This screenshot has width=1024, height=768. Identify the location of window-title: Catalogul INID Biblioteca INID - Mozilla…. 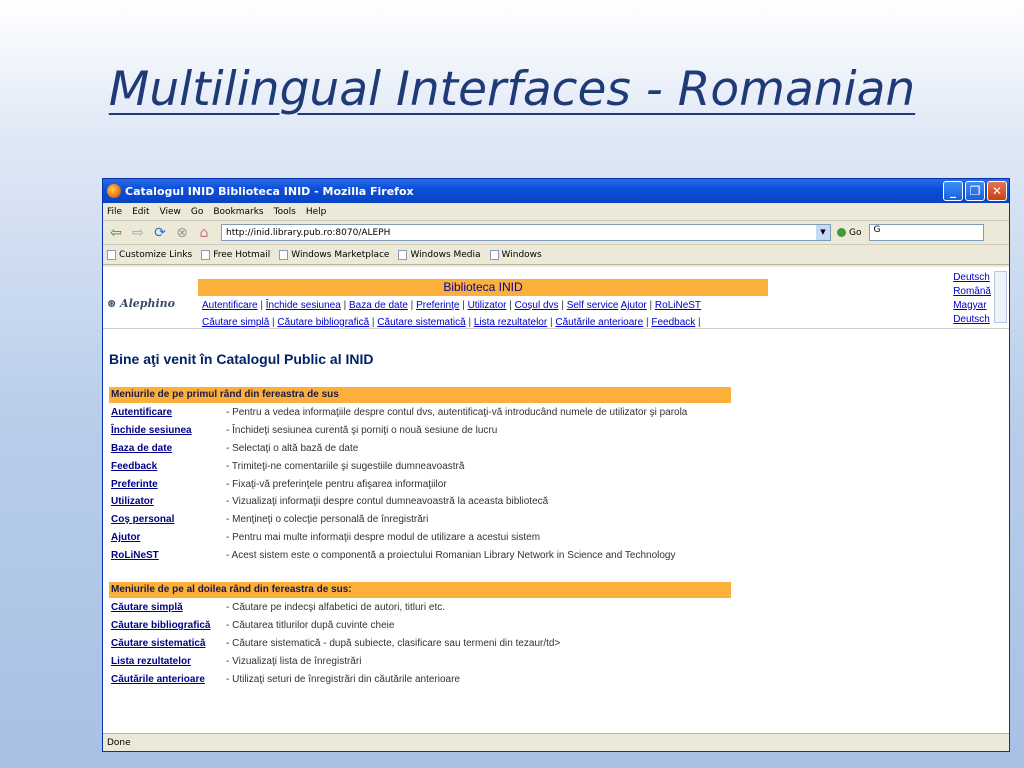
(269, 191).